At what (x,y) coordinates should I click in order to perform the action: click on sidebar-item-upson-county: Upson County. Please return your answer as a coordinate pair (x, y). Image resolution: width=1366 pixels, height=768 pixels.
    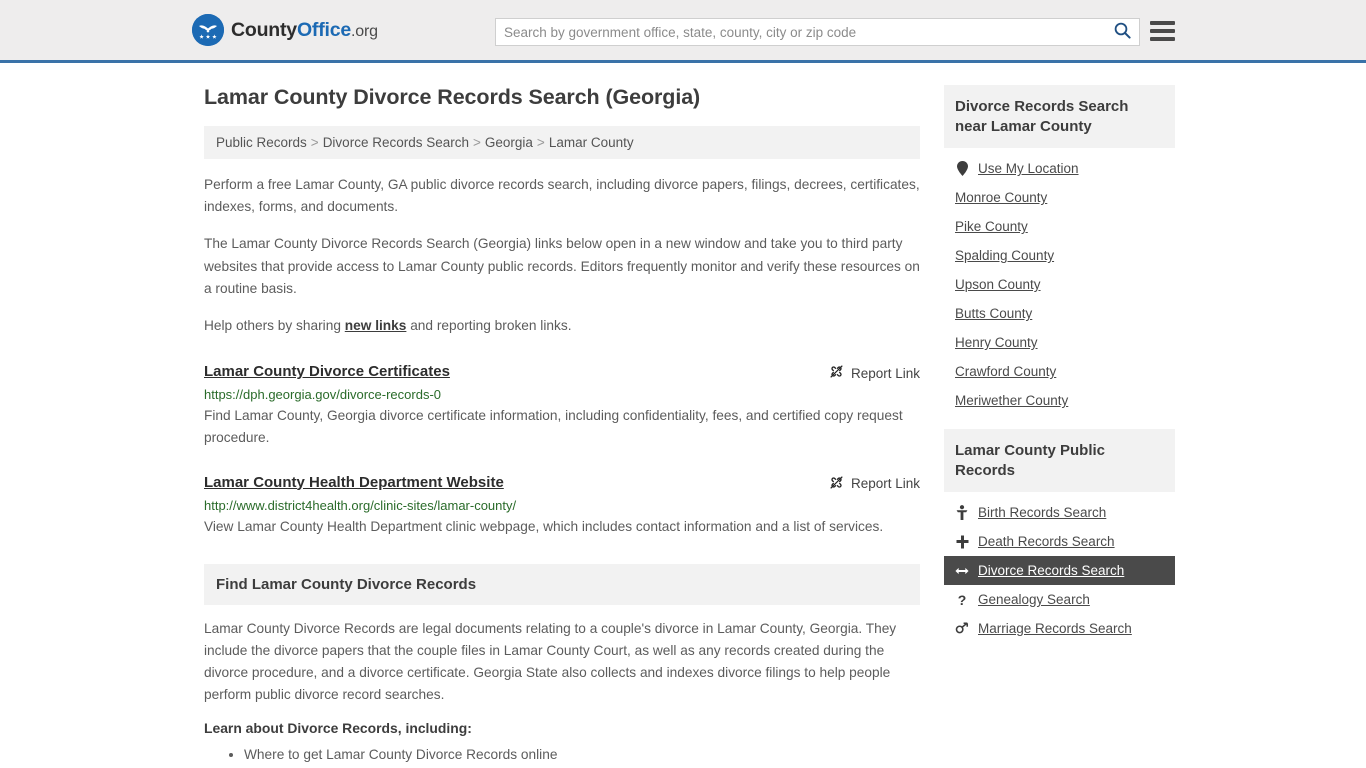
    Looking at the image, I should click on (1059, 284).